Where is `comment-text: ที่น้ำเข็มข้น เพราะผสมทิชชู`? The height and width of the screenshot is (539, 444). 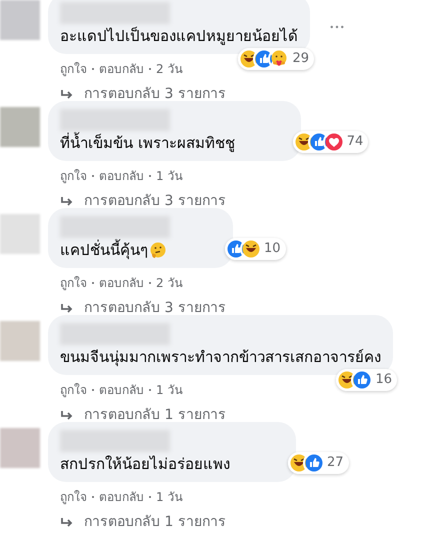 comment-text: ที่น้ำเข็มข้น เพราะผสมทิชชู is located at coordinates (147, 143).